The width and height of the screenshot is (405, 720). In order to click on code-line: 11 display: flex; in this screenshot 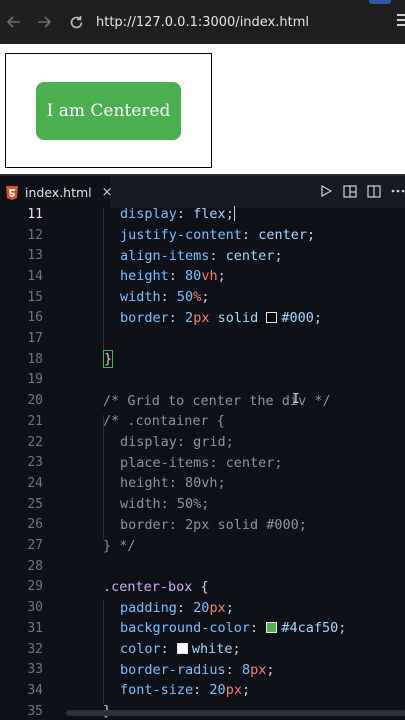, I will do `click(202, 214)`.